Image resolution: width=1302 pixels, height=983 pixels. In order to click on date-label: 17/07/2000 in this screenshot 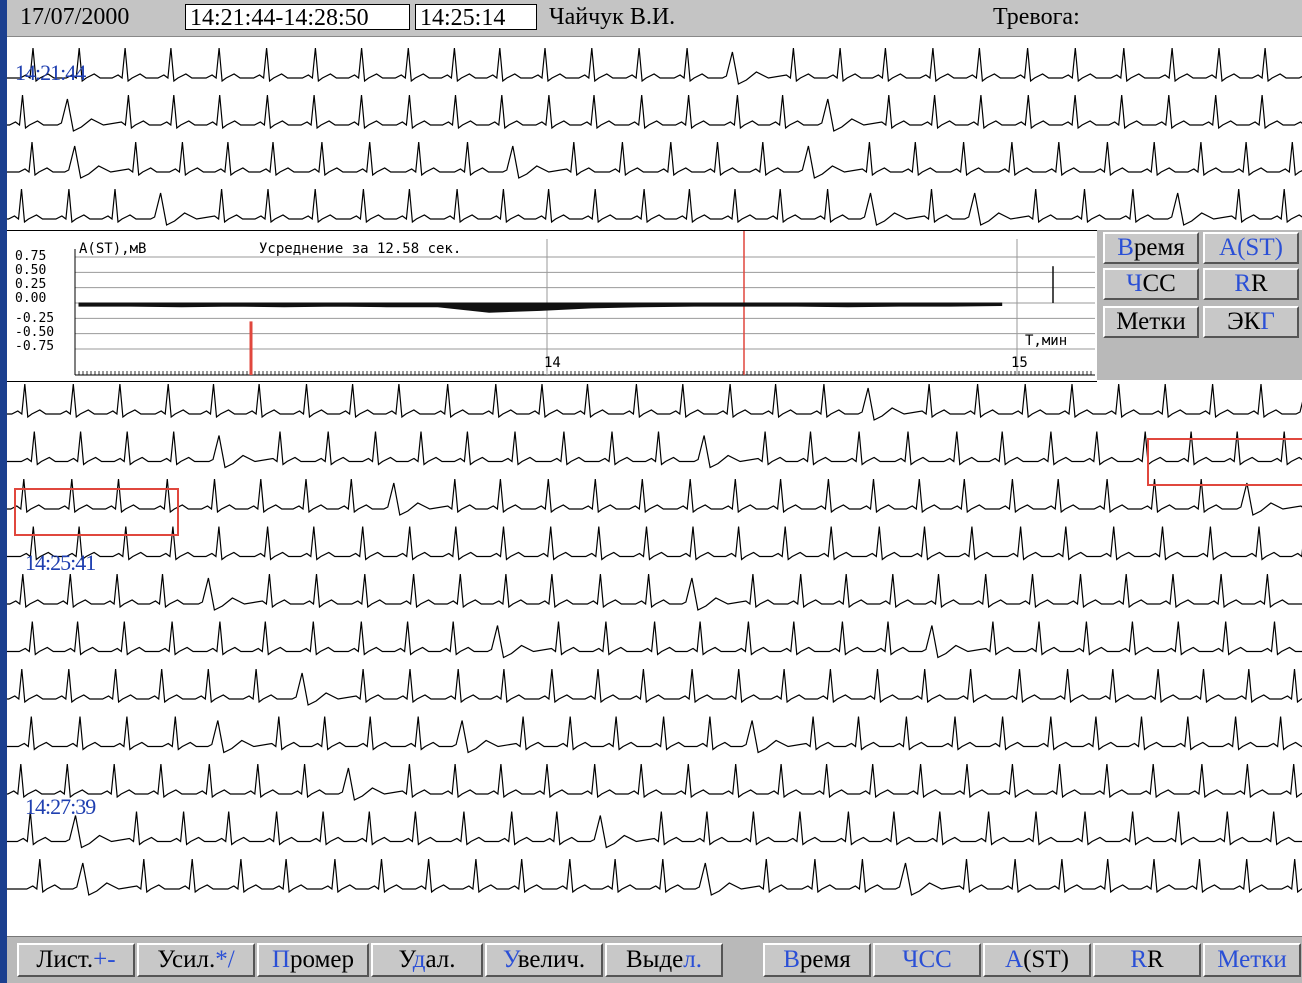, I will do `click(75, 17)`.